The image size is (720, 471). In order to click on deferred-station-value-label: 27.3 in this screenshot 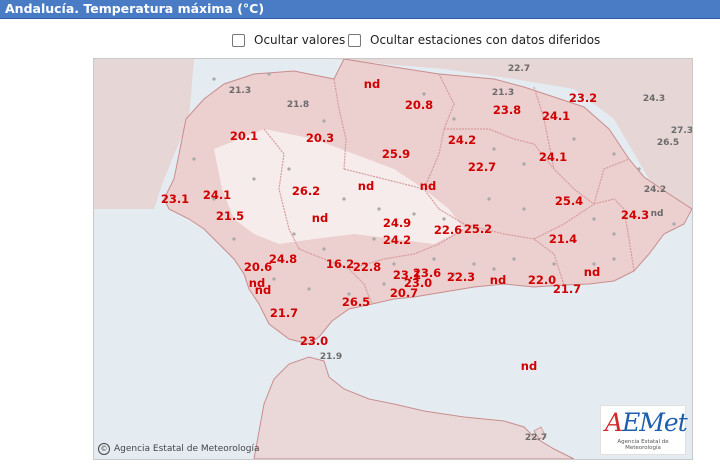, I will do `click(681, 131)`.